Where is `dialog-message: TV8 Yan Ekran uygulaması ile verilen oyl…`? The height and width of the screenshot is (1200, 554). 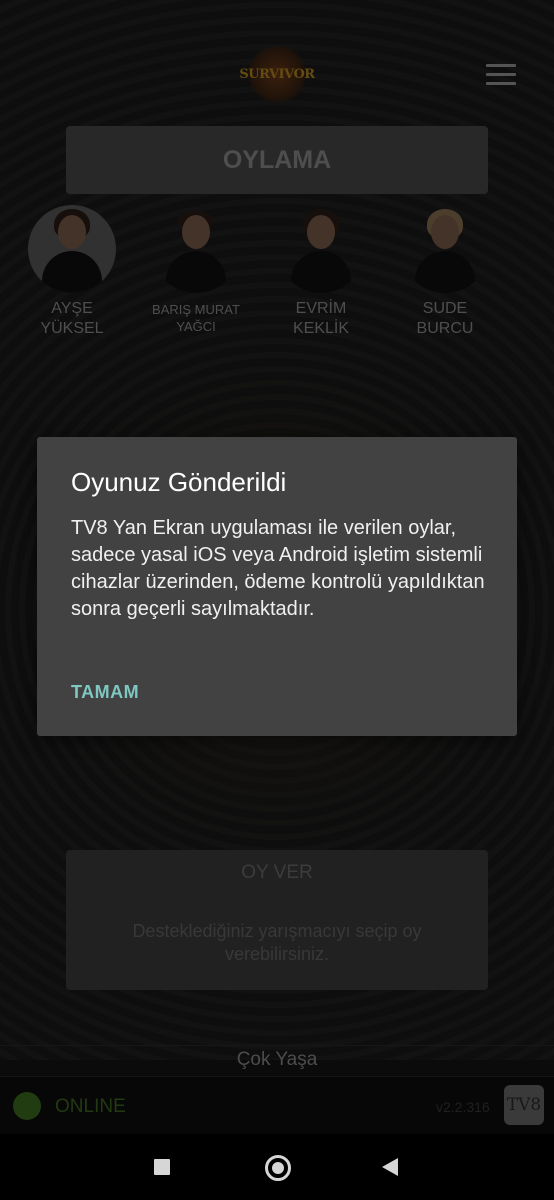
dialog-message: TV8 Yan Ekran uygulaması ile verilen oyl… is located at coordinates (278, 568).